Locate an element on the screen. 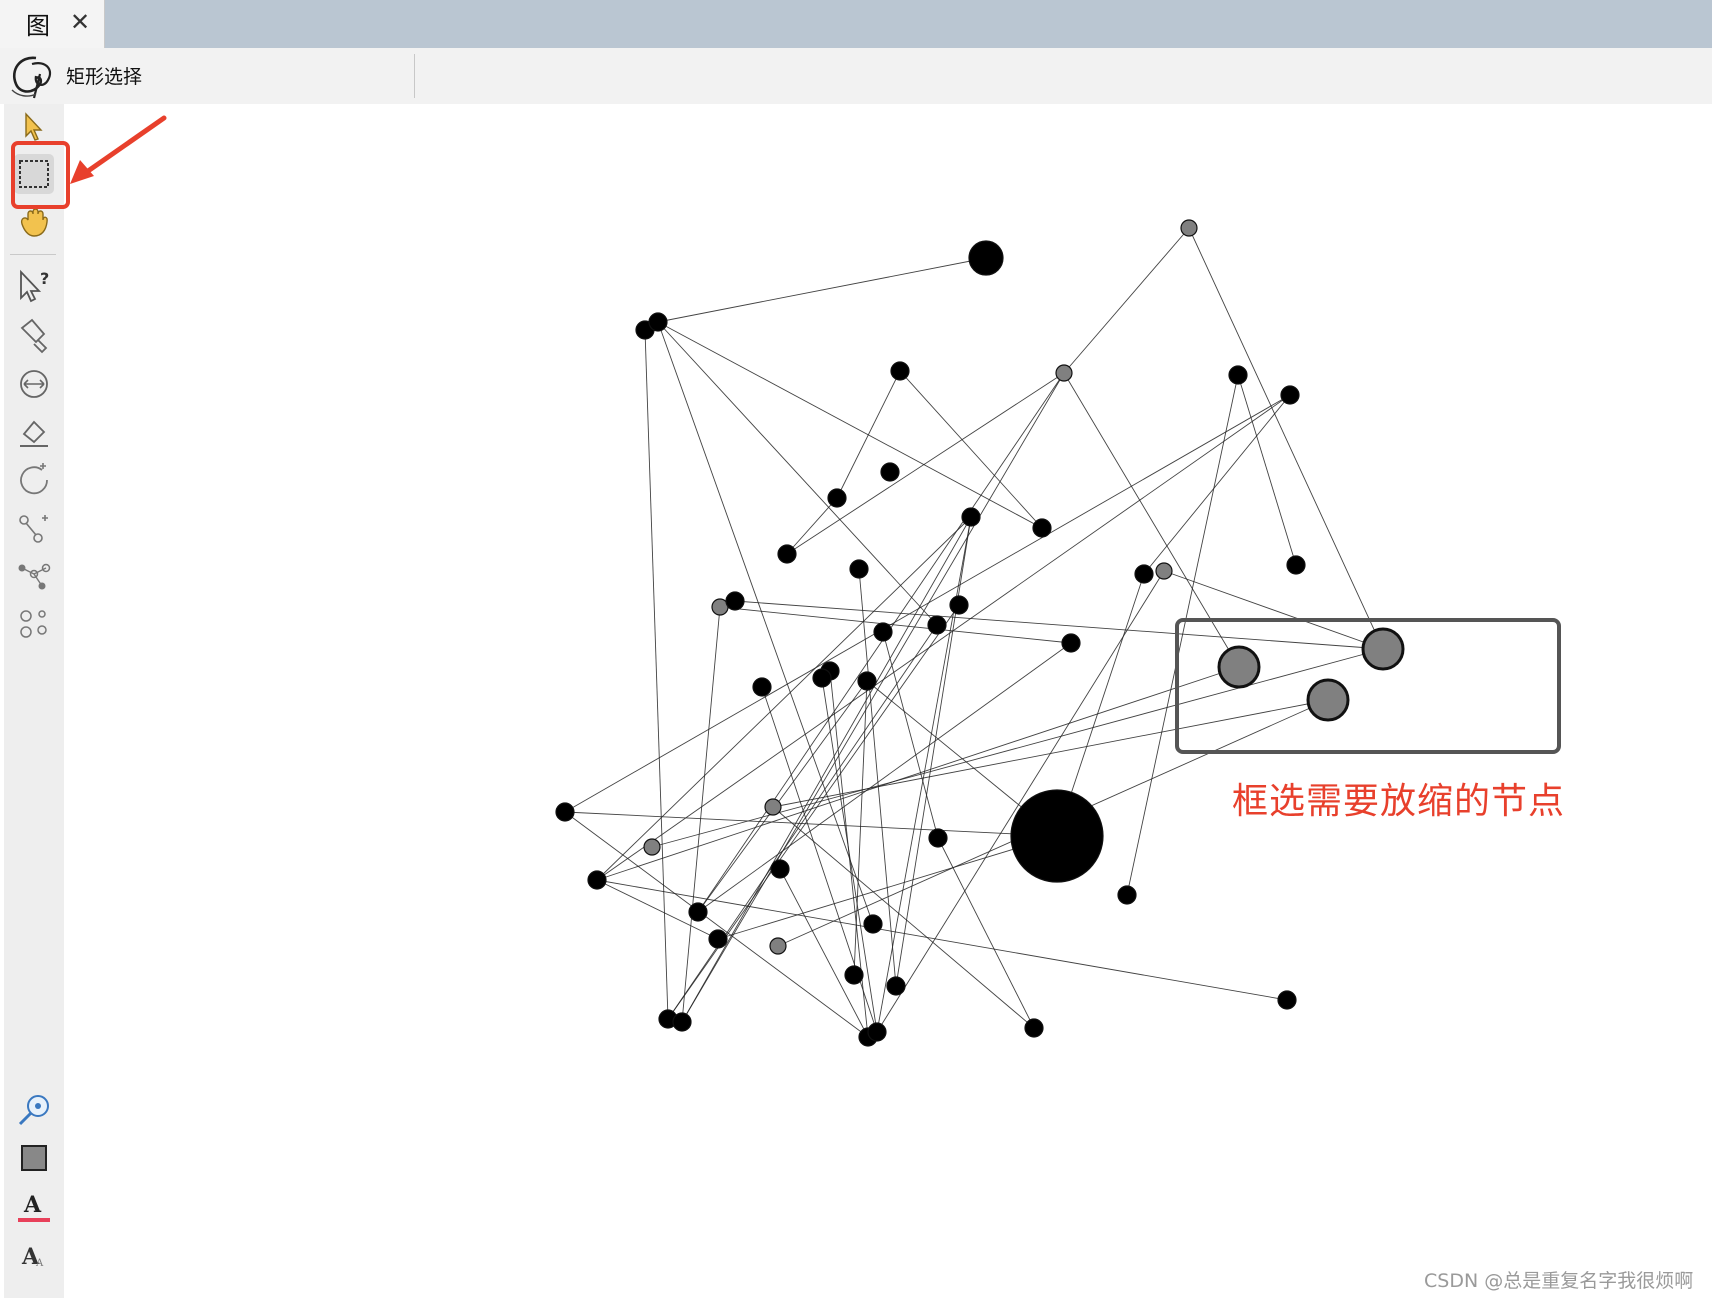  add-edge-icon is located at coordinates (34, 528).